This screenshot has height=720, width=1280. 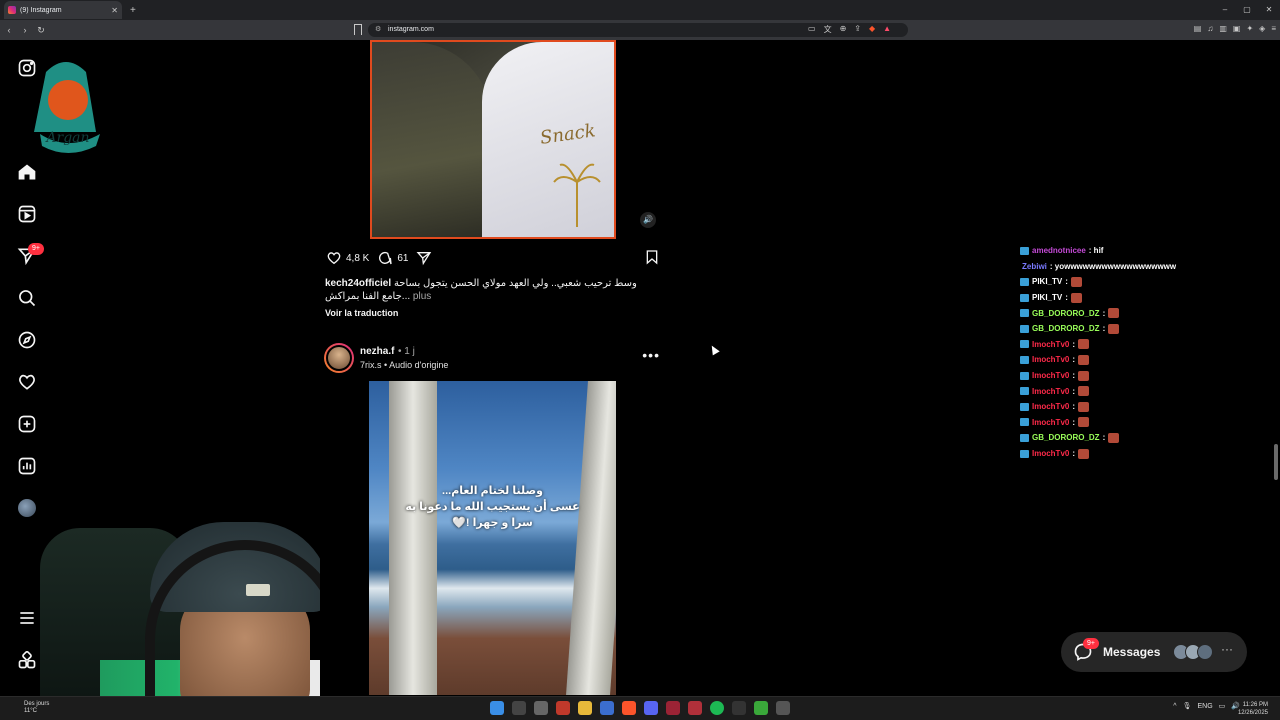 I want to click on close-window-button: ✕, so click(x=1269, y=10).